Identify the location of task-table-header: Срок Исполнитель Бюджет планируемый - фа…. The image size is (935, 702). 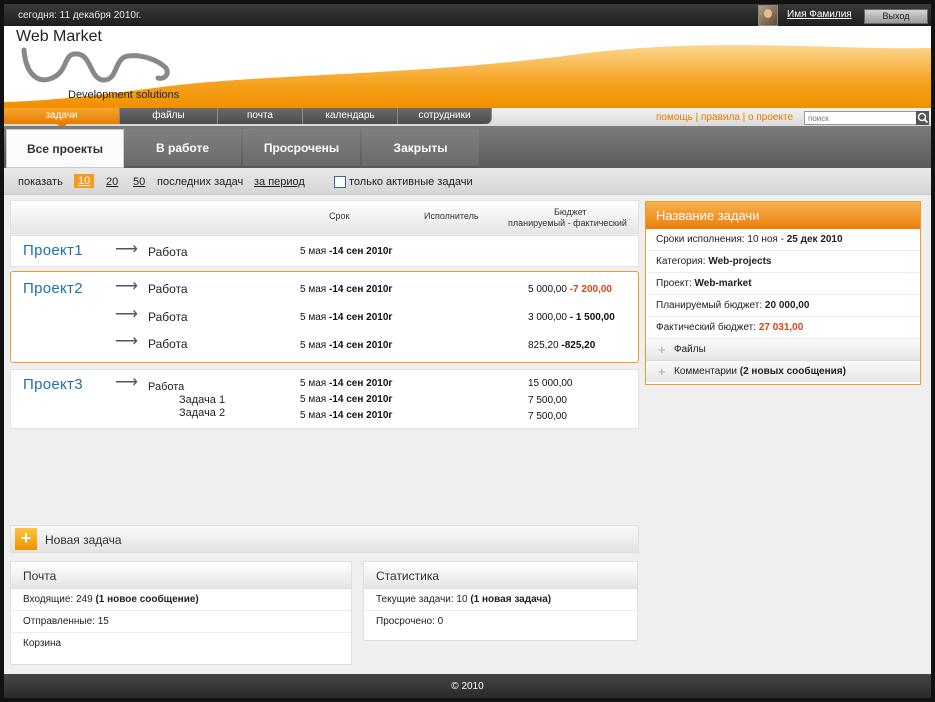
(324, 217).